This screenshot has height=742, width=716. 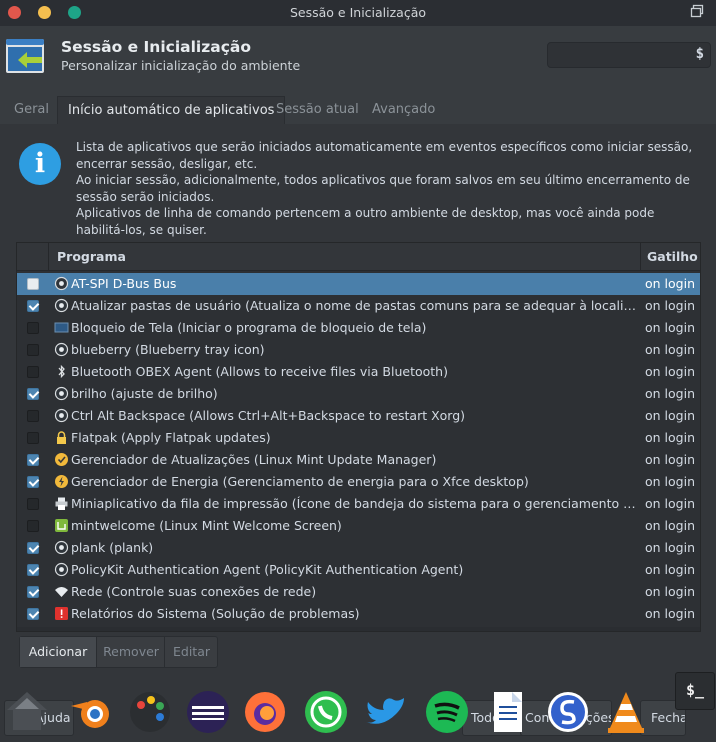 I want to click on twitter-icon, so click(x=385, y=711).